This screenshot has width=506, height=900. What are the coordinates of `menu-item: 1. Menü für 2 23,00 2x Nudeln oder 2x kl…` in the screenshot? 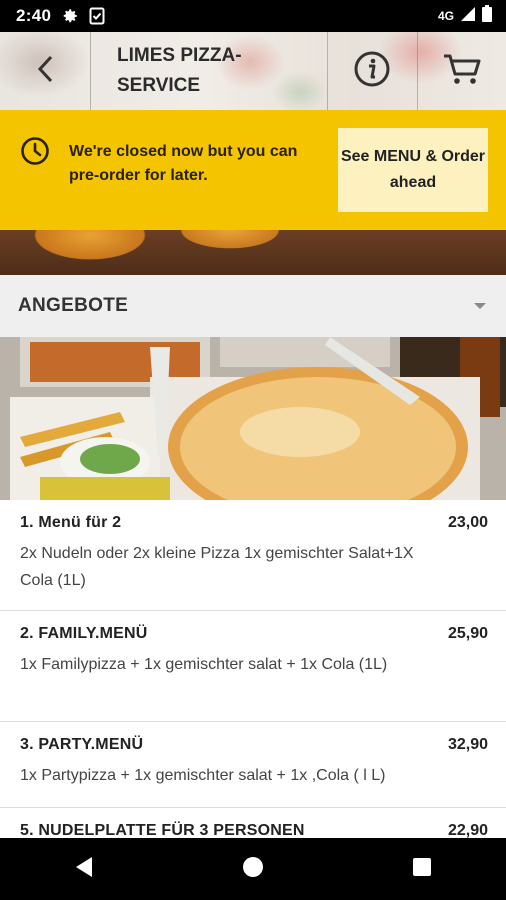 It's located at (253, 555).